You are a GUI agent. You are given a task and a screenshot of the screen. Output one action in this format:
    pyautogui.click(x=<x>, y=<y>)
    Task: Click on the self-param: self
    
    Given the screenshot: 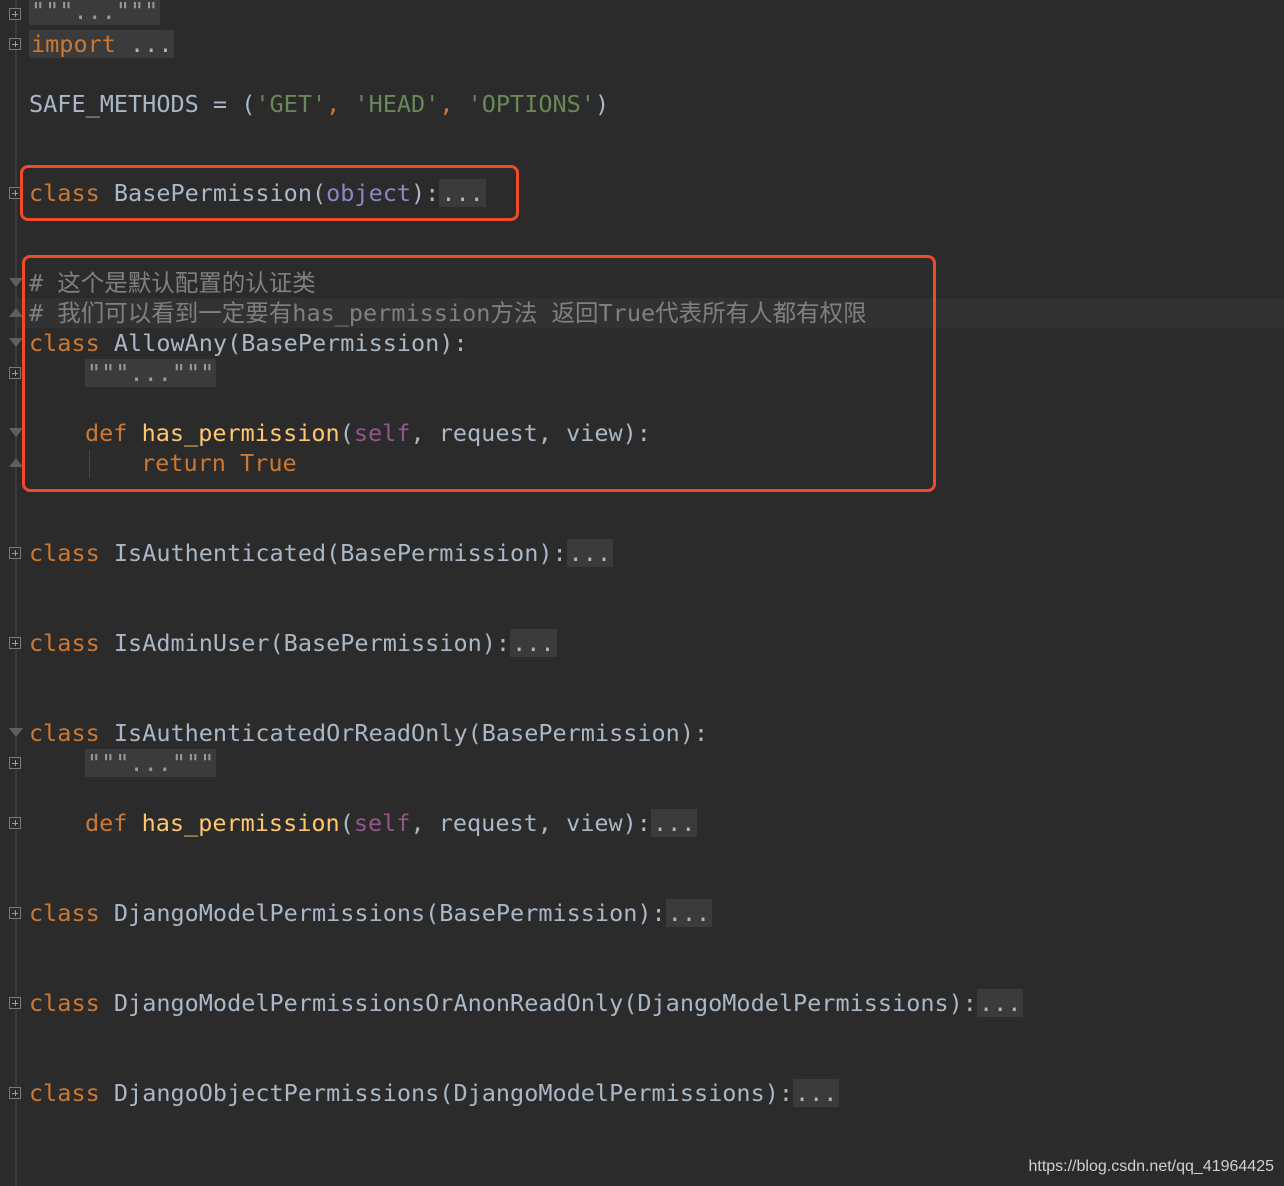 What is the action you would take?
    pyautogui.click(x=382, y=823)
    